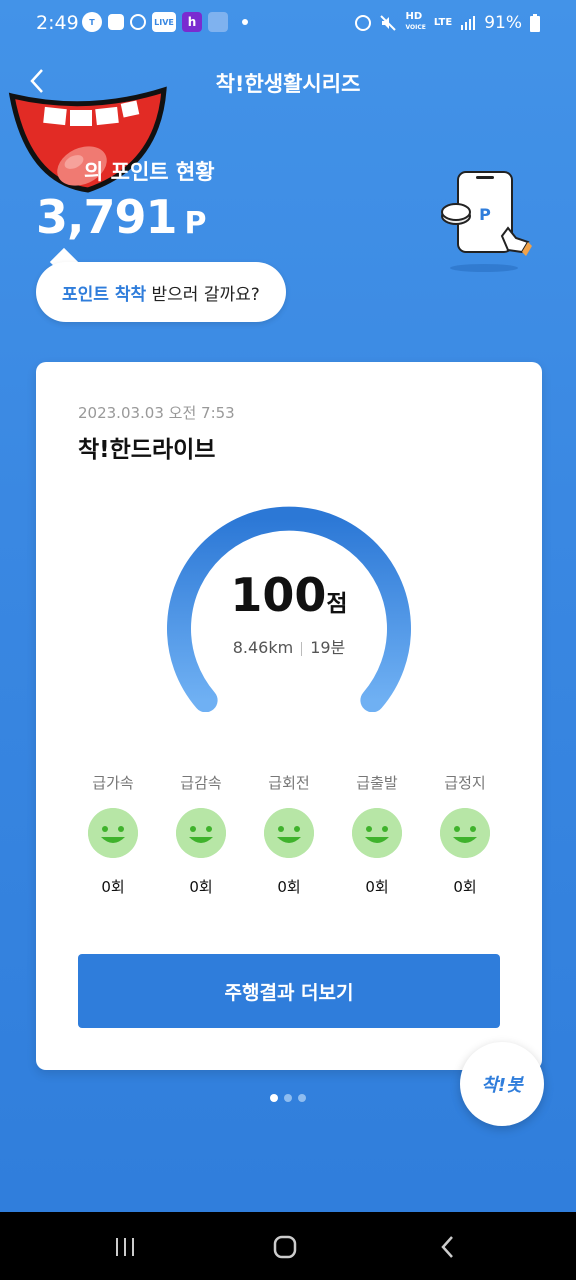  I want to click on event-item: 급가속 0회, so click(113, 834).